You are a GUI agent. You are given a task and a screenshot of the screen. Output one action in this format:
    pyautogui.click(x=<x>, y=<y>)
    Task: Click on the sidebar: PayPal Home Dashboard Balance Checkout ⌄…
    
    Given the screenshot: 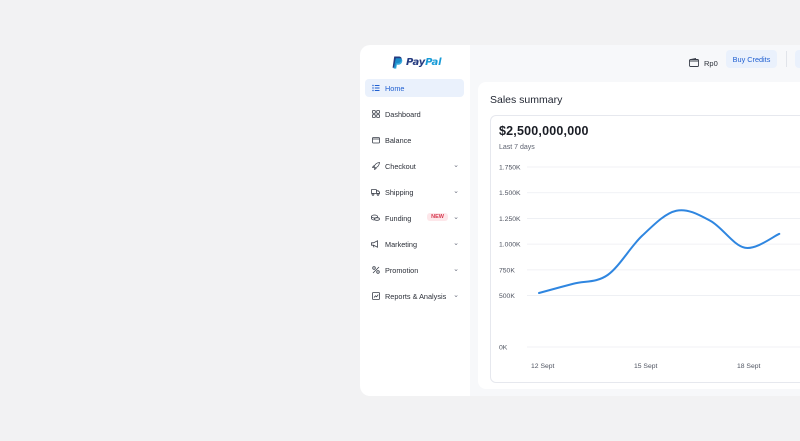 What is the action you would take?
    pyautogui.click(x=415, y=220)
    